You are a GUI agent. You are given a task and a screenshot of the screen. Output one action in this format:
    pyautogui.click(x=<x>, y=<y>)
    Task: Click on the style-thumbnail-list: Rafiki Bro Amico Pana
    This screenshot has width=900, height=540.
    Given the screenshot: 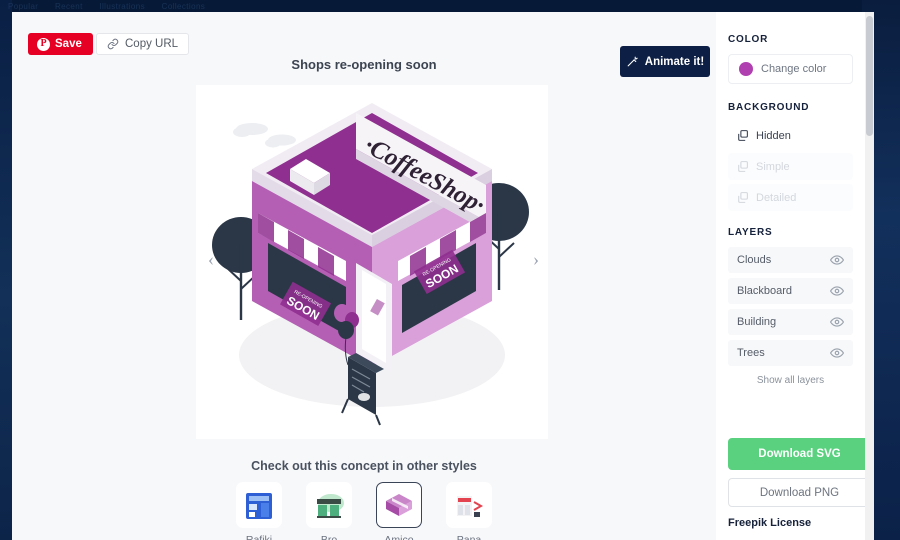 What is the action you would take?
    pyautogui.click(x=364, y=511)
    